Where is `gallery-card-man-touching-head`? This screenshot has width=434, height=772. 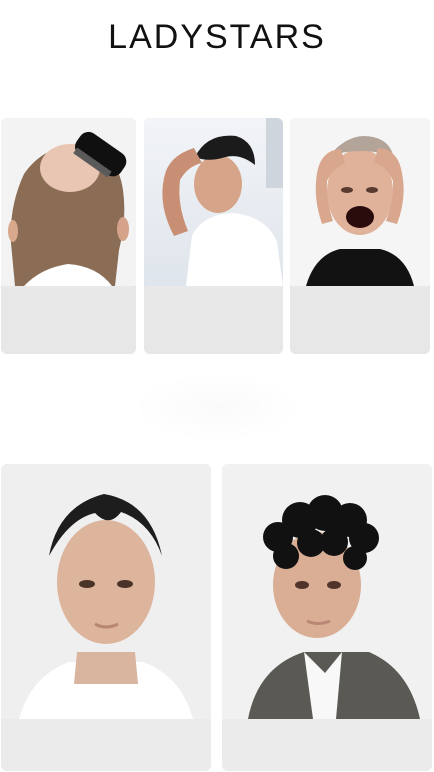 gallery-card-man-touching-head is located at coordinates (213, 236).